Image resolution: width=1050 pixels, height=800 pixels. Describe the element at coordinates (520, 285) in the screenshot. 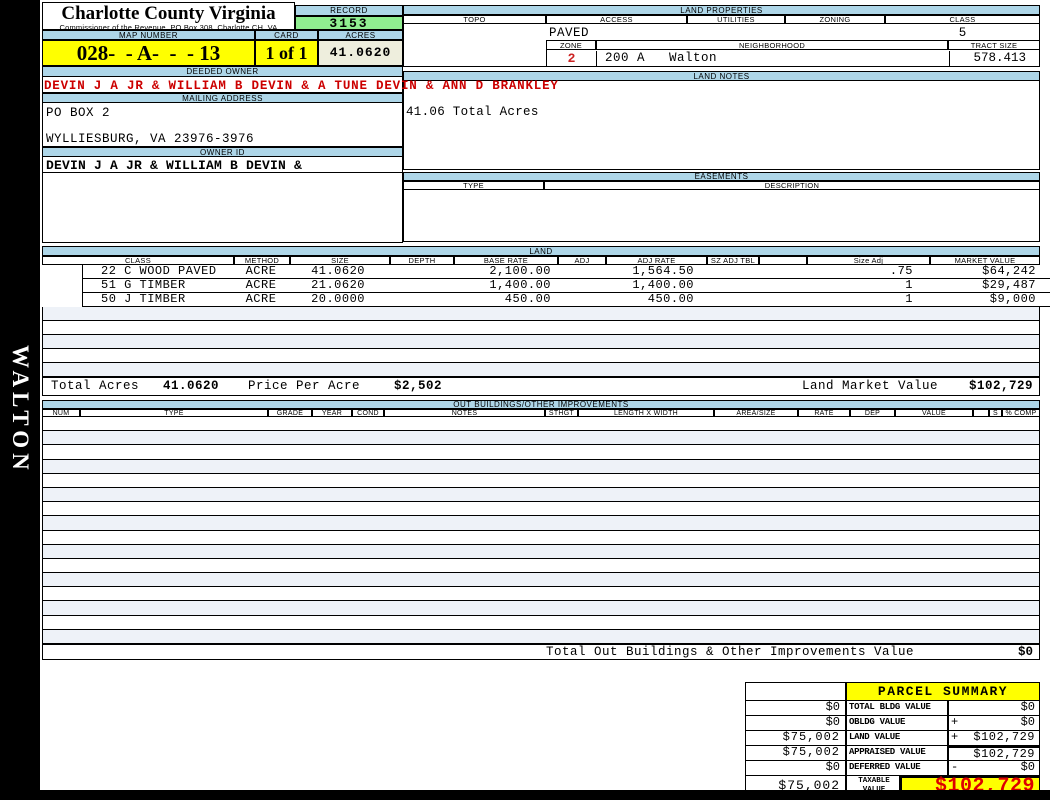

I see `land-cell-base-rate: 1,400.00` at that location.